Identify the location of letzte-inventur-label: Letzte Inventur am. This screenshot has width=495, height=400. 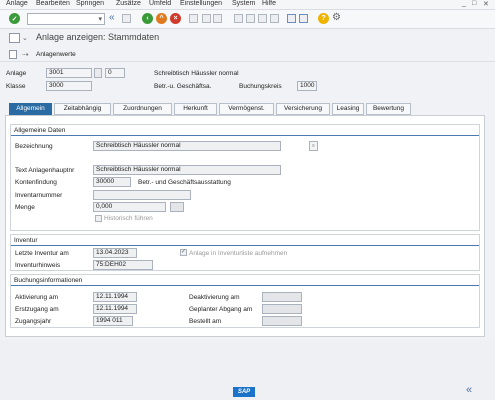
(42, 253).